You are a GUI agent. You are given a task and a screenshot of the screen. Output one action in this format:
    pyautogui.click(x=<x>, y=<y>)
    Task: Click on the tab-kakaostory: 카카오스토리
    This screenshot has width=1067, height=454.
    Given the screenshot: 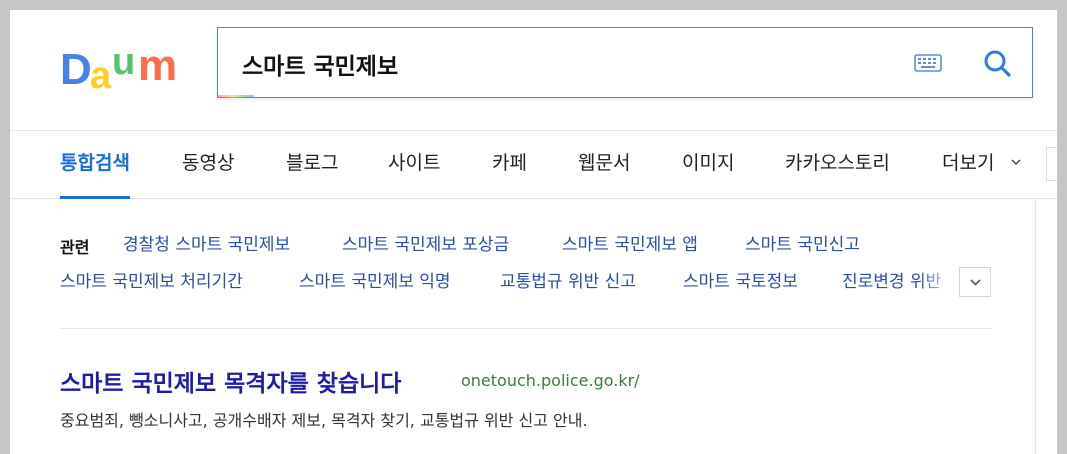 What is the action you would take?
    pyautogui.click(x=837, y=164)
    